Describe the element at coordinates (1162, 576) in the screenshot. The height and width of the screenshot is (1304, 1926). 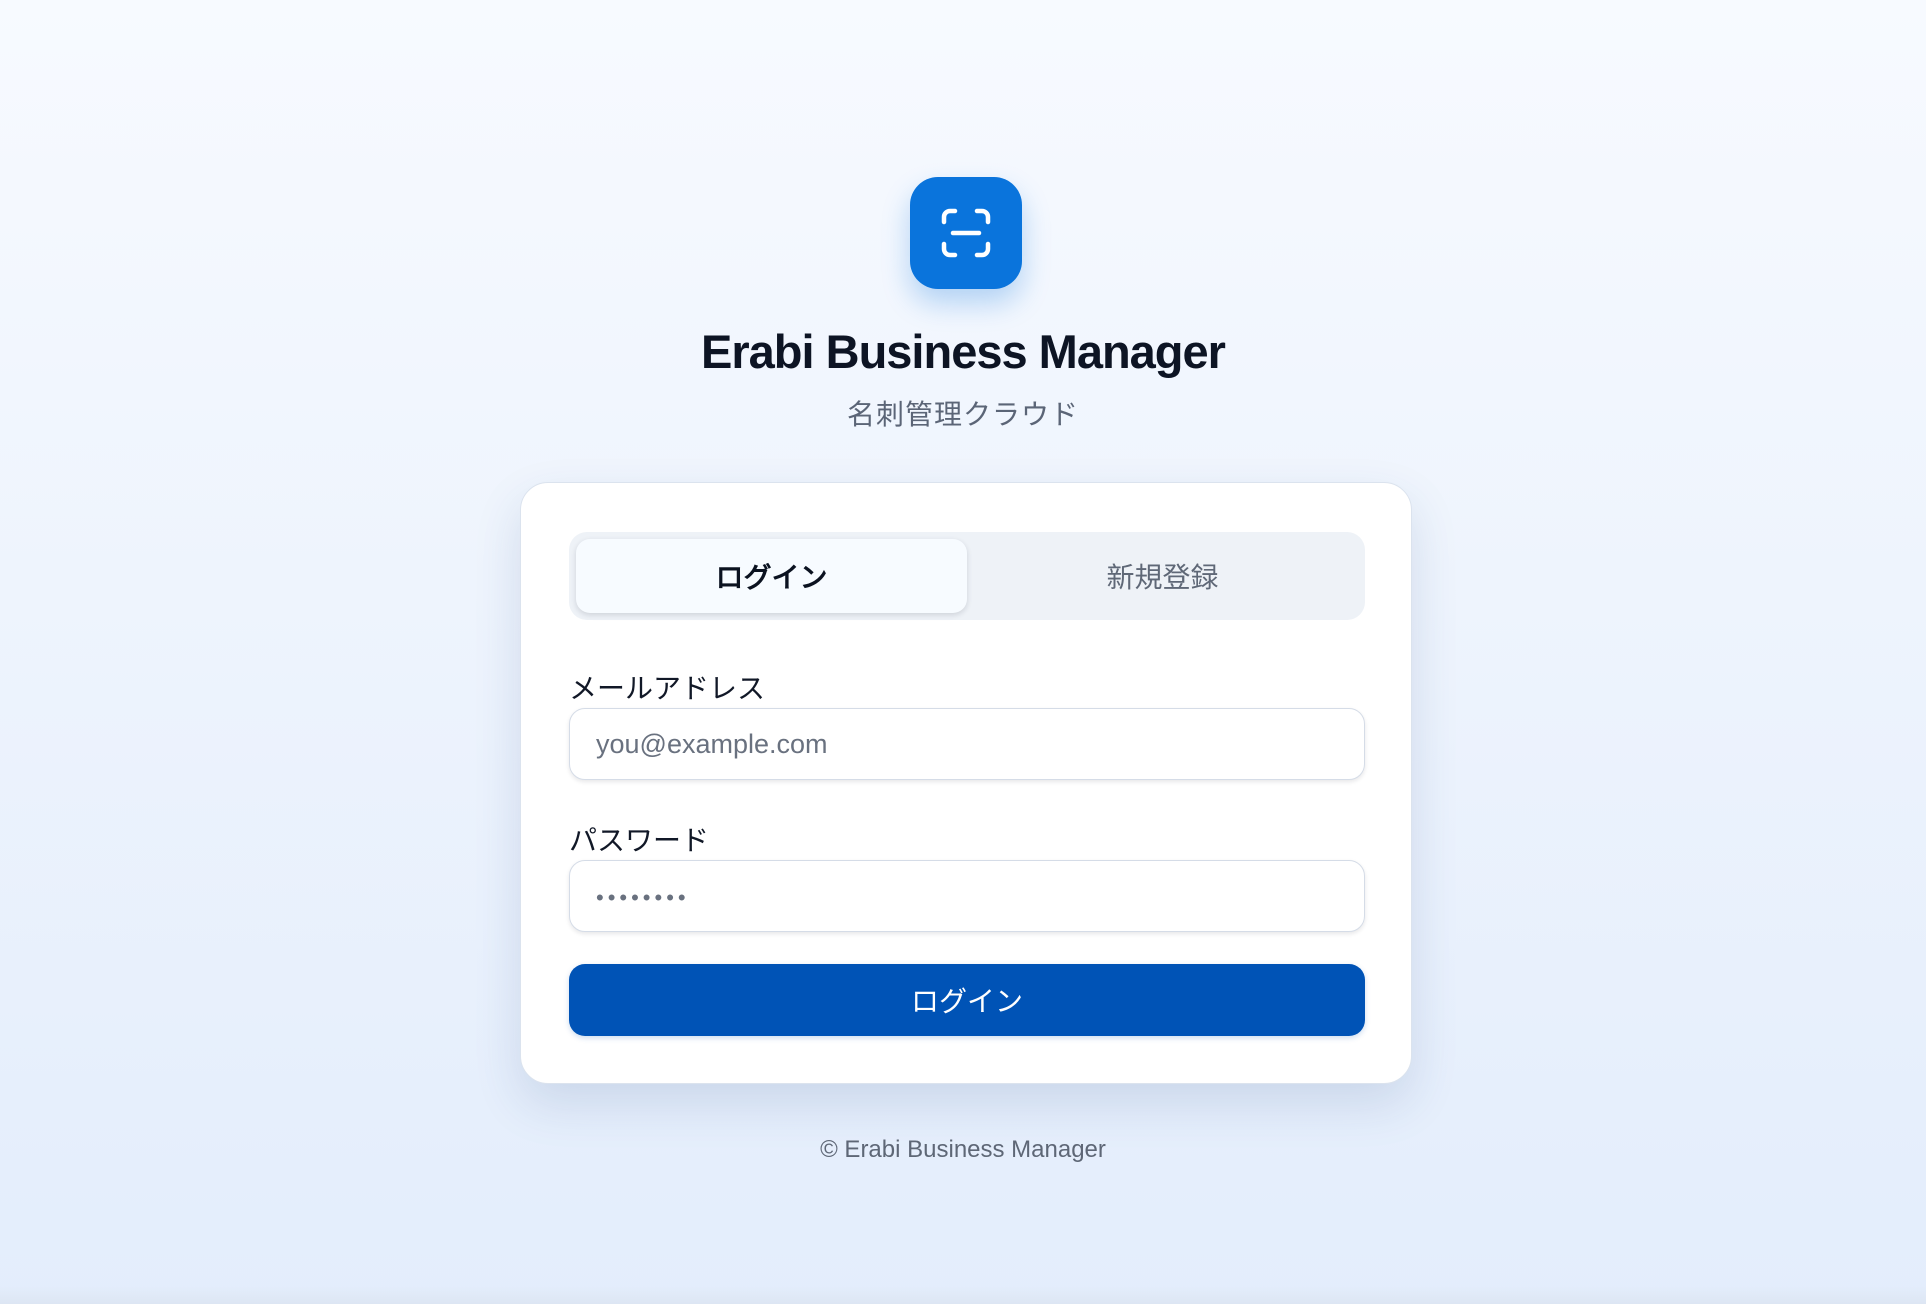
I see `tab-register: 新規登録` at that location.